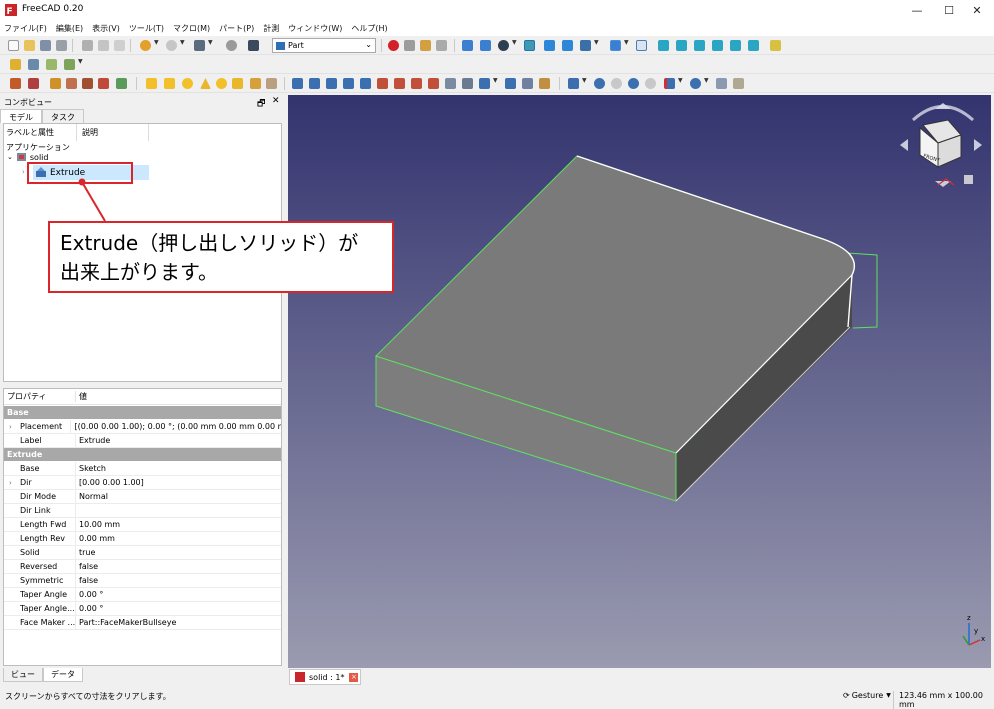 This screenshot has width=994, height=709. What do you see at coordinates (484, 83) in the screenshot?
I see `offset-icon` at bounding box center [484, 83].